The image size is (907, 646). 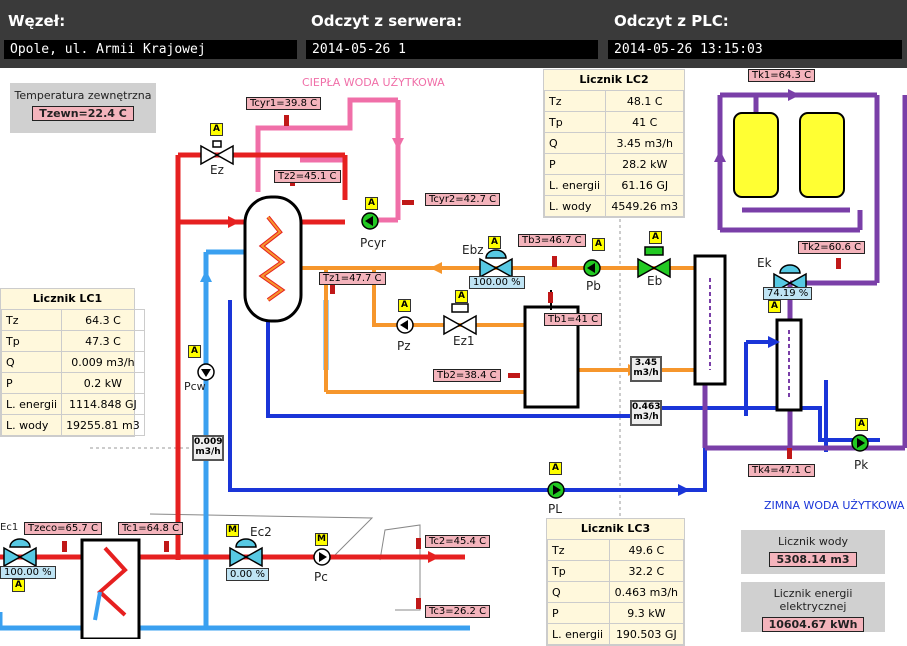 What do you see at coordinates (321, 539) in the screenshot?
I see `mode-badge-pc: M` at bounding box center [321, 539].